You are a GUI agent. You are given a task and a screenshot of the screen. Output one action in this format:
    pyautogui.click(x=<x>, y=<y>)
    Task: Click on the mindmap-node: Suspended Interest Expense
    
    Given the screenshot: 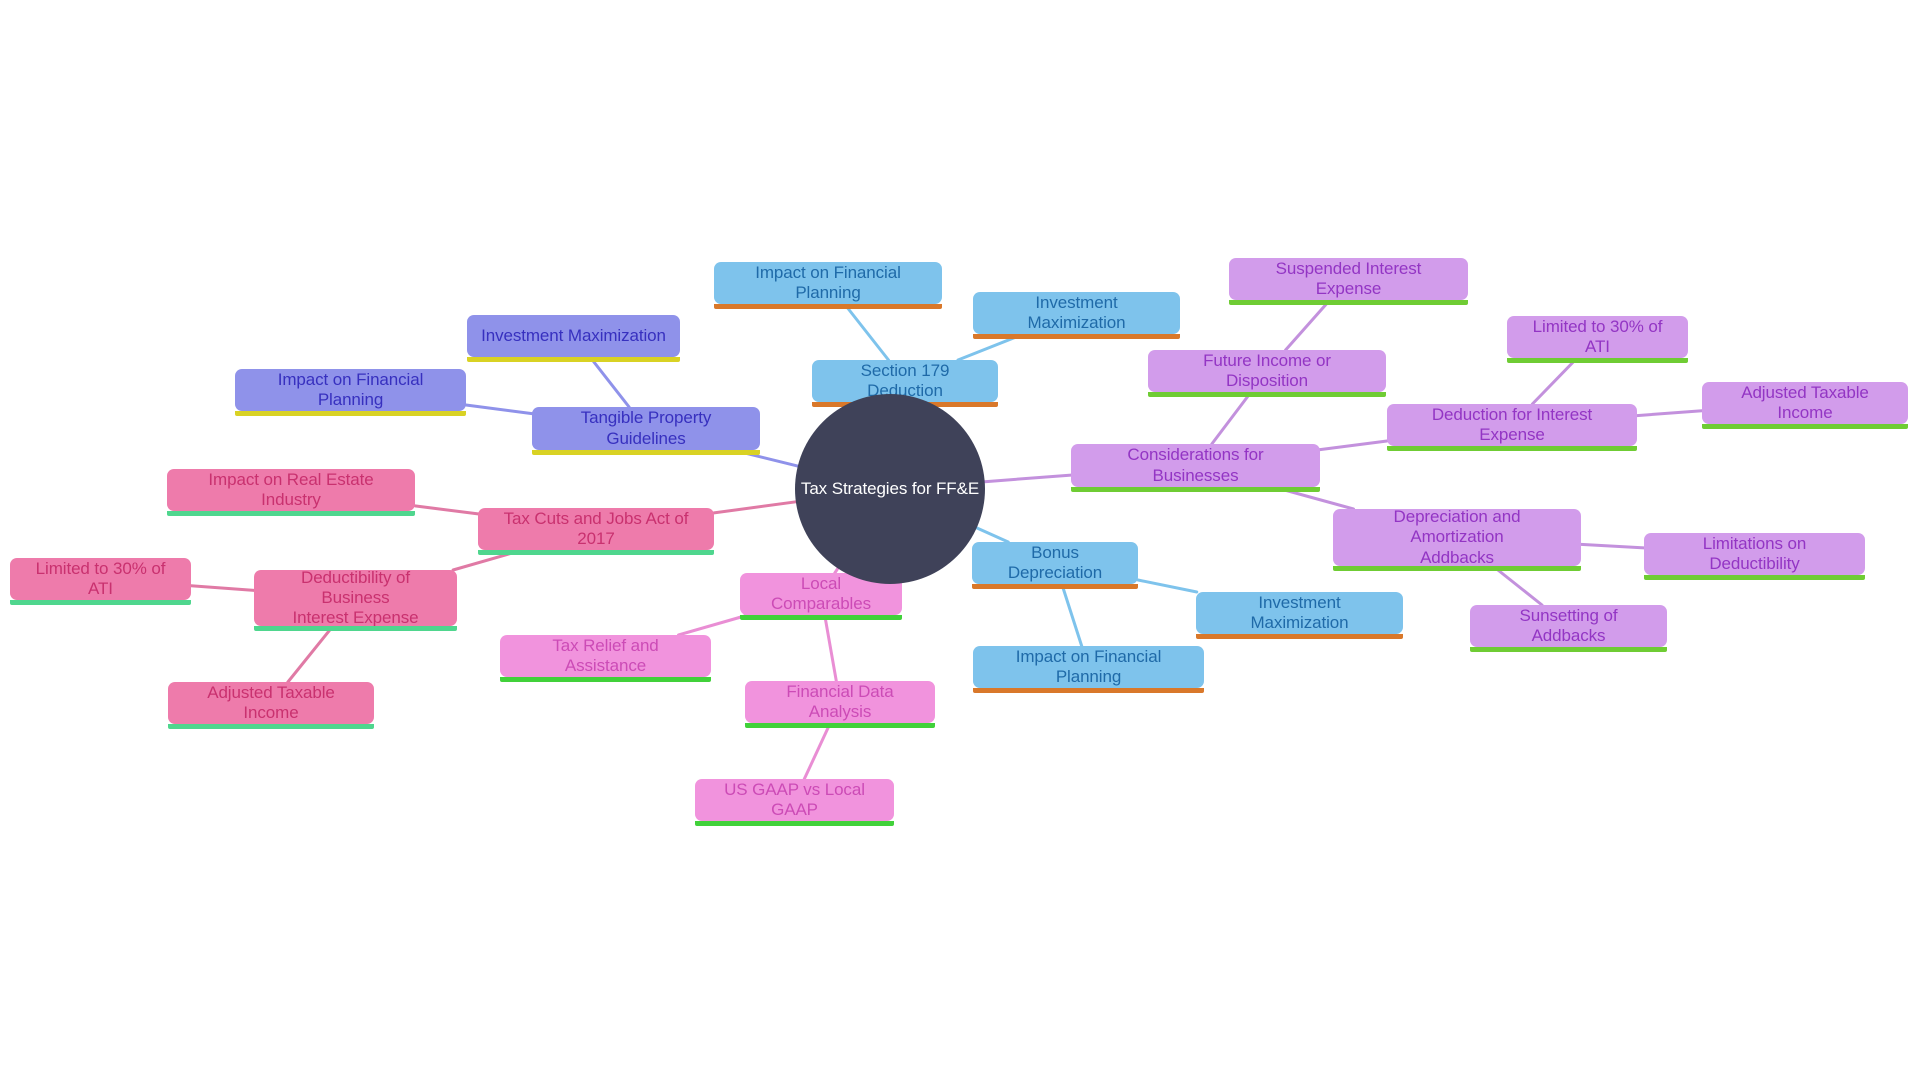 What is the action you would take?
    pyautogui.click(x=1348, y=281)
    